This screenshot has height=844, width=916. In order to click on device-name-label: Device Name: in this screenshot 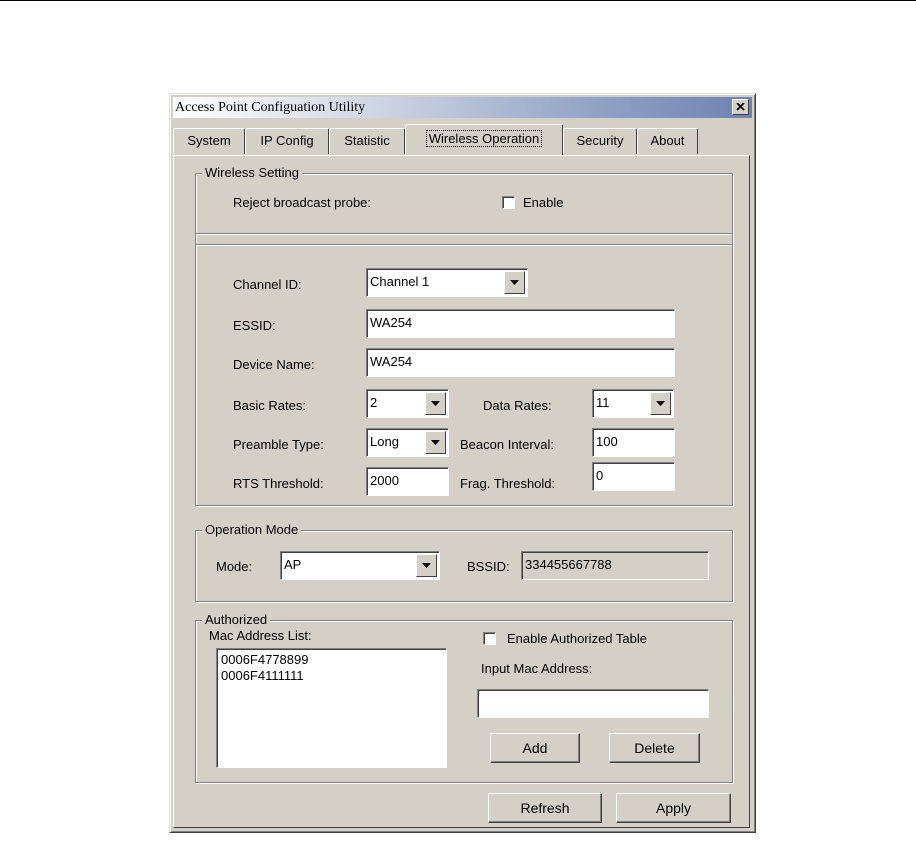, I will do `click(274, 364)`.